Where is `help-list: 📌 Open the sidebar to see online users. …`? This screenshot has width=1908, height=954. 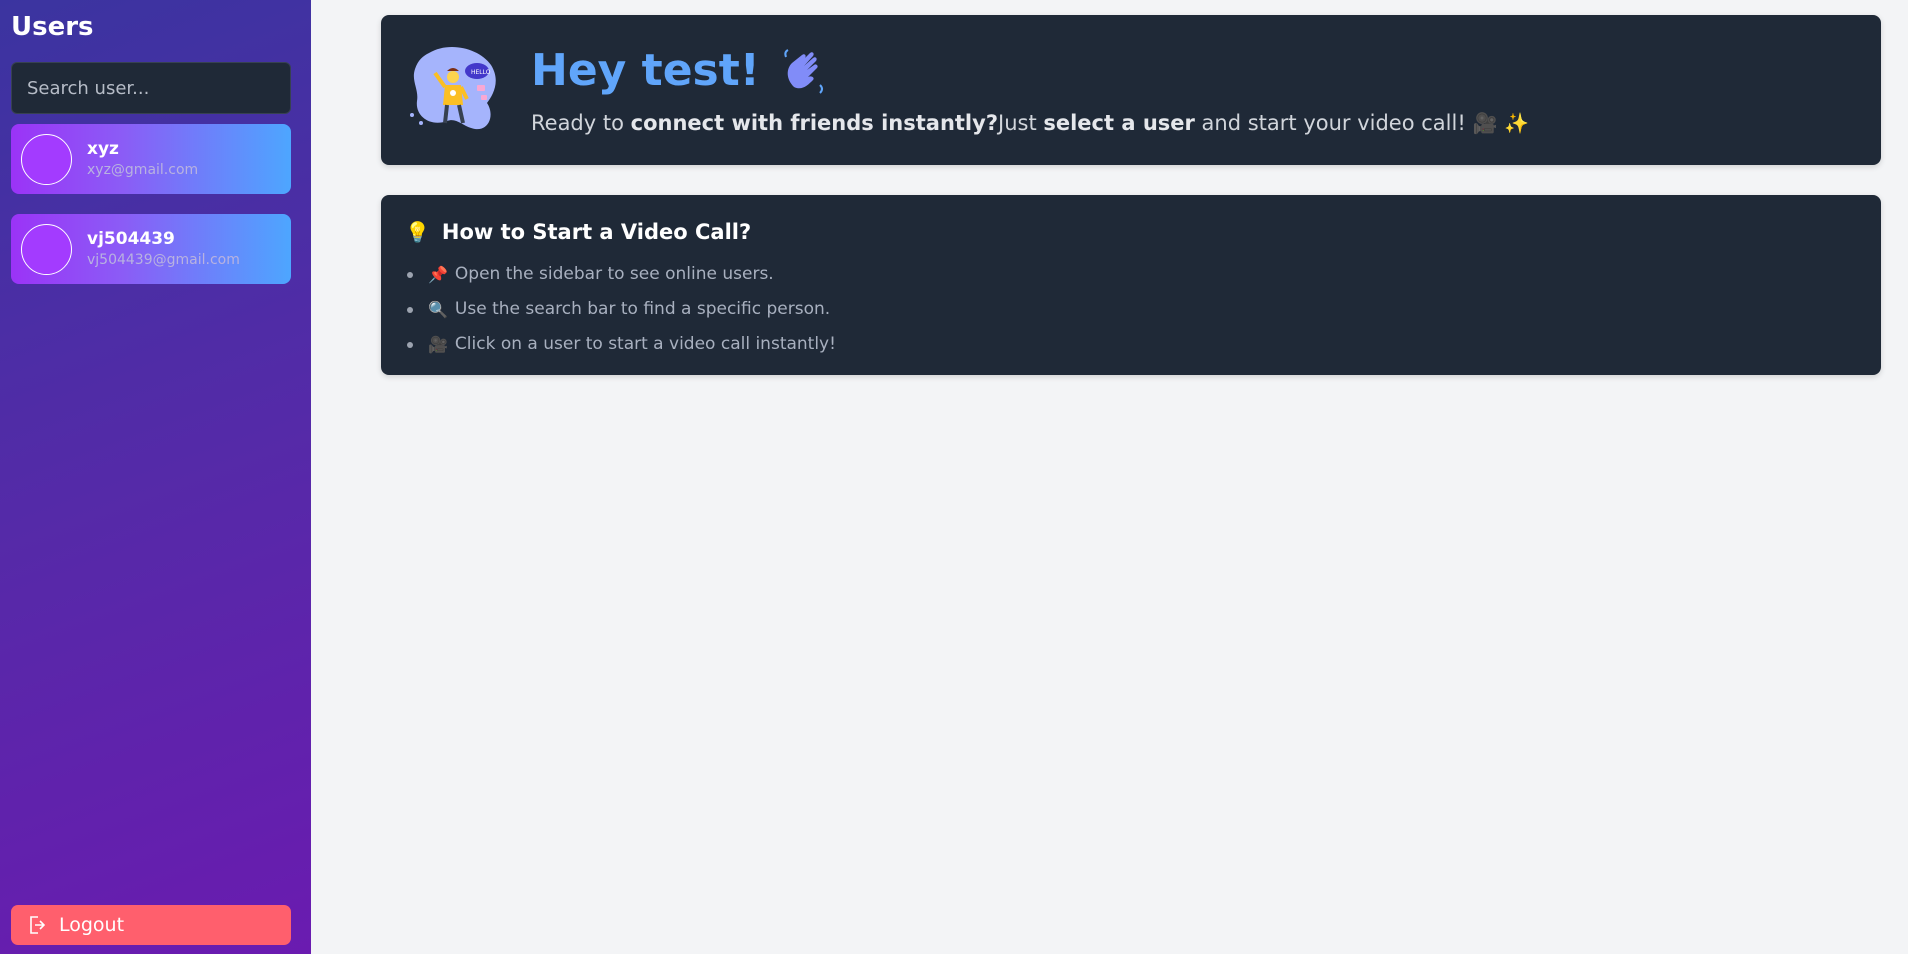 help-list: 📌 Open the sidebar to see online users. … is located at coordinates (620, 309).